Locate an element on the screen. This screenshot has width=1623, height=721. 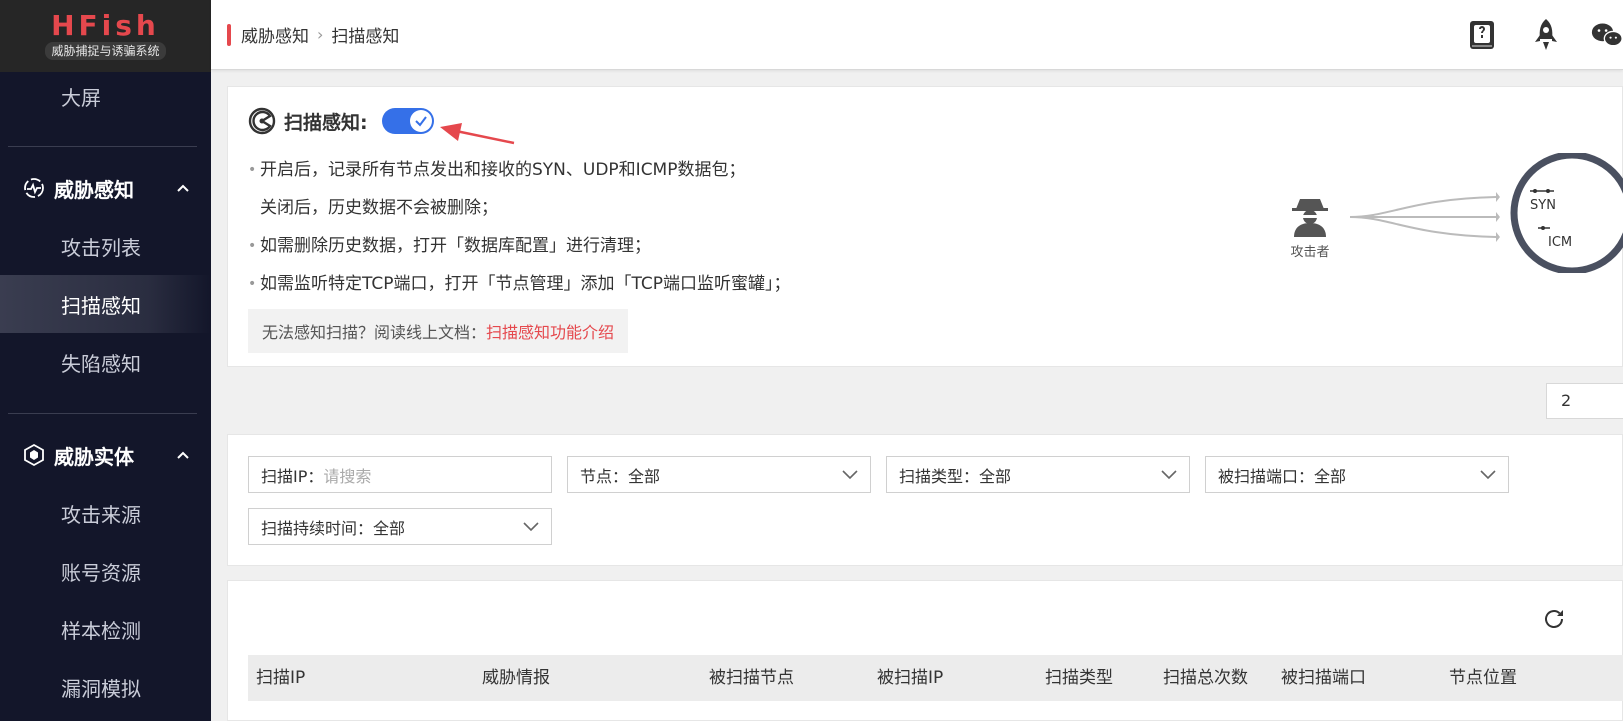
doc-hint: 无法感知扫描？阅读线上文档：扫描感知功能介绍 is located at coordinates (438, 331).